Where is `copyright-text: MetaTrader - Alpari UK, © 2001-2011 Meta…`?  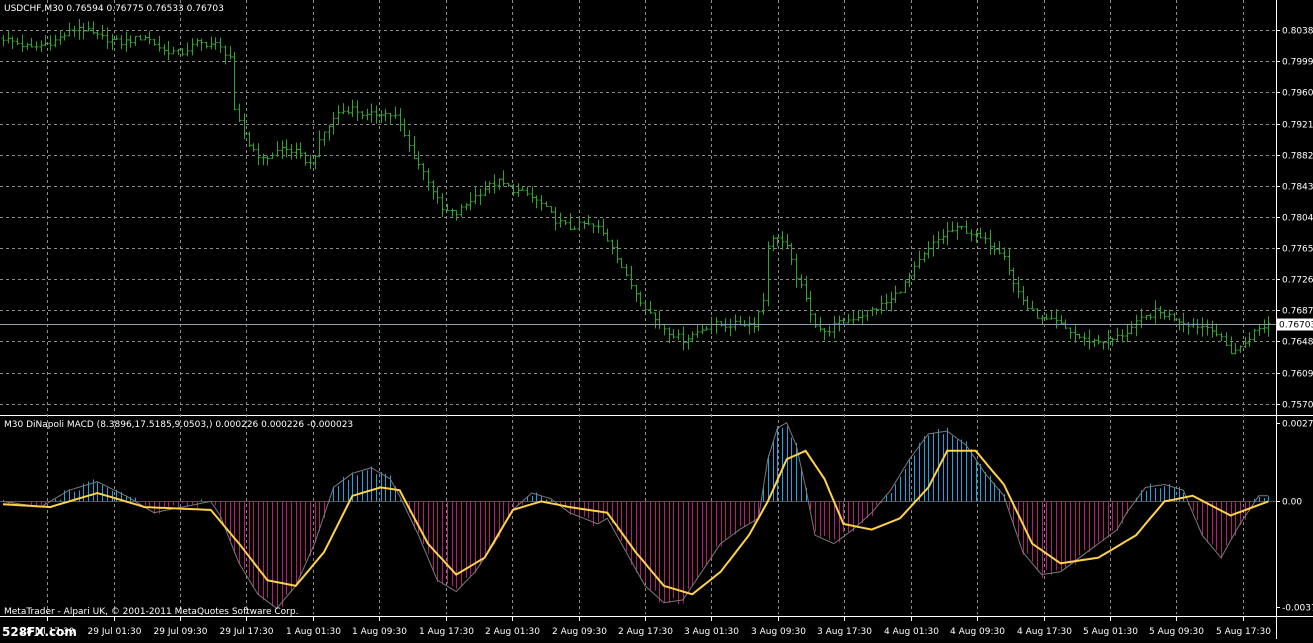
copyright-text: MetaTrader - Alpari UK, © 2001-2011 Meta… is located at coordinates (151, 612).